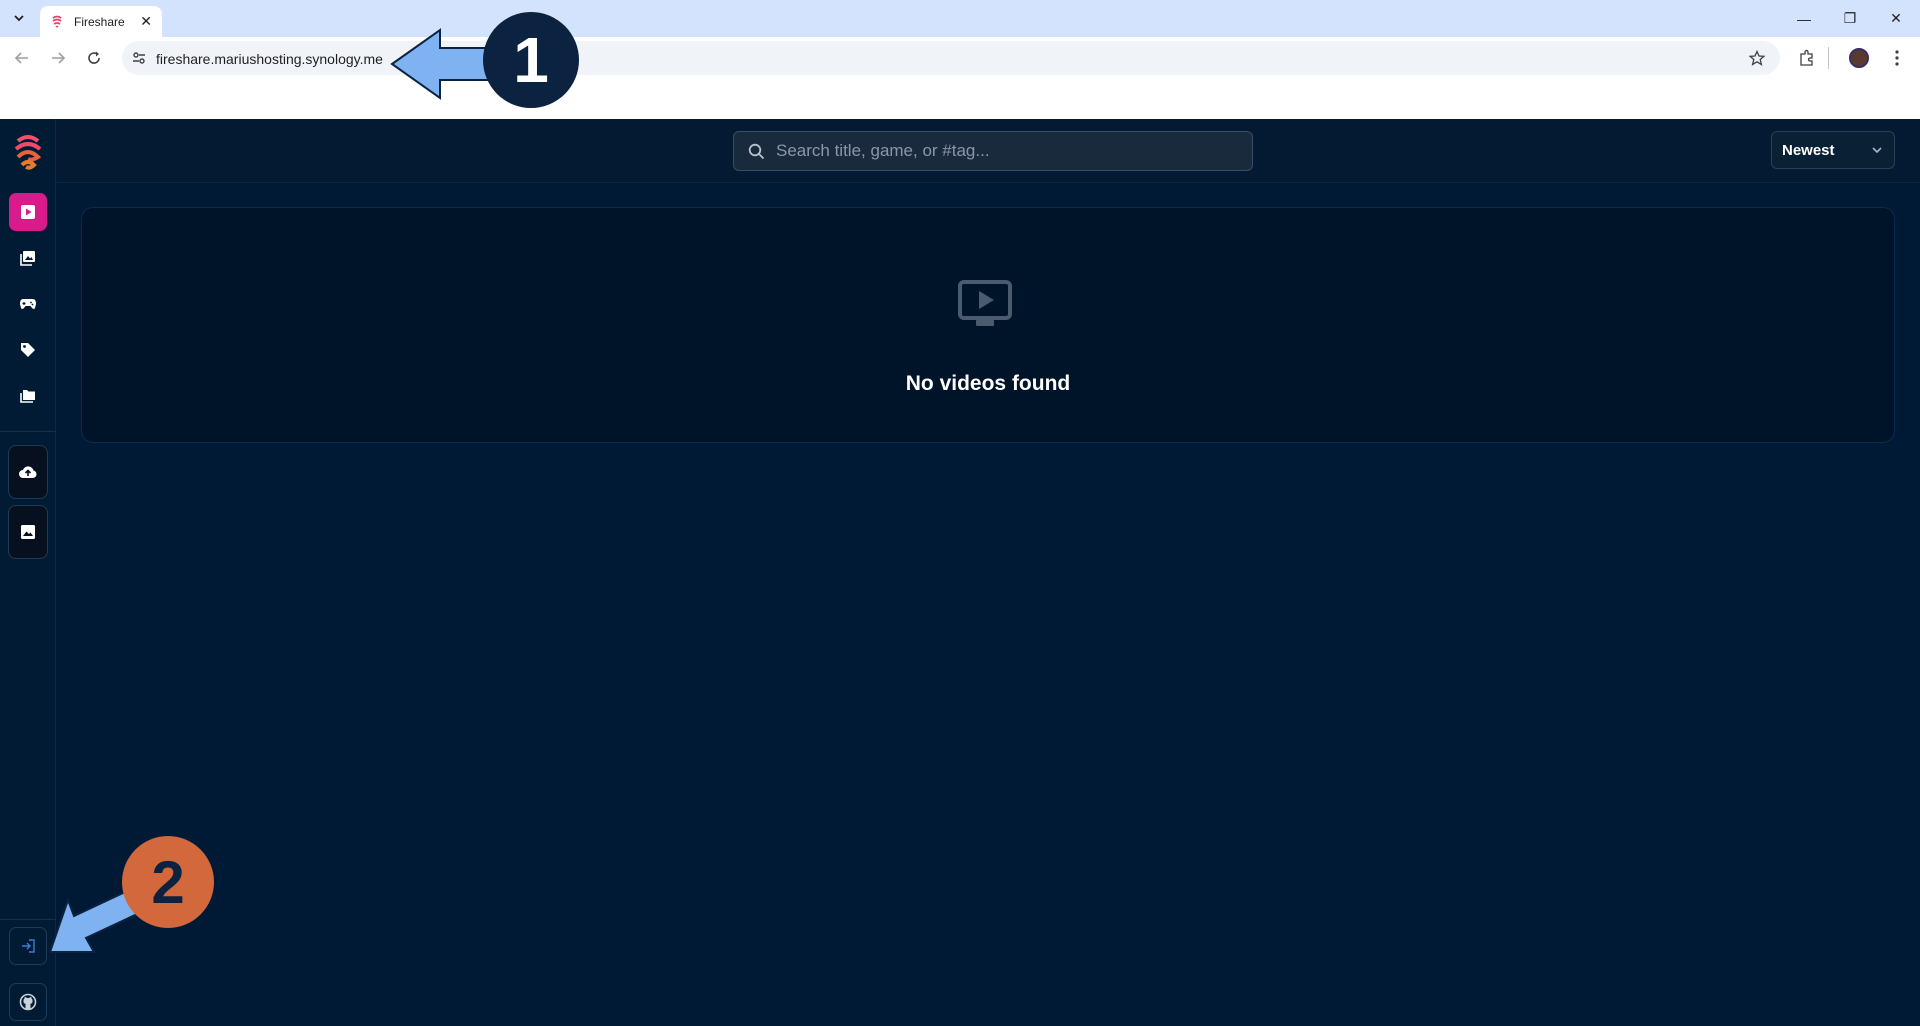  Describe the element at coordinates (1859, 58) in the screenshot. I see `profile-avatar` at that location.